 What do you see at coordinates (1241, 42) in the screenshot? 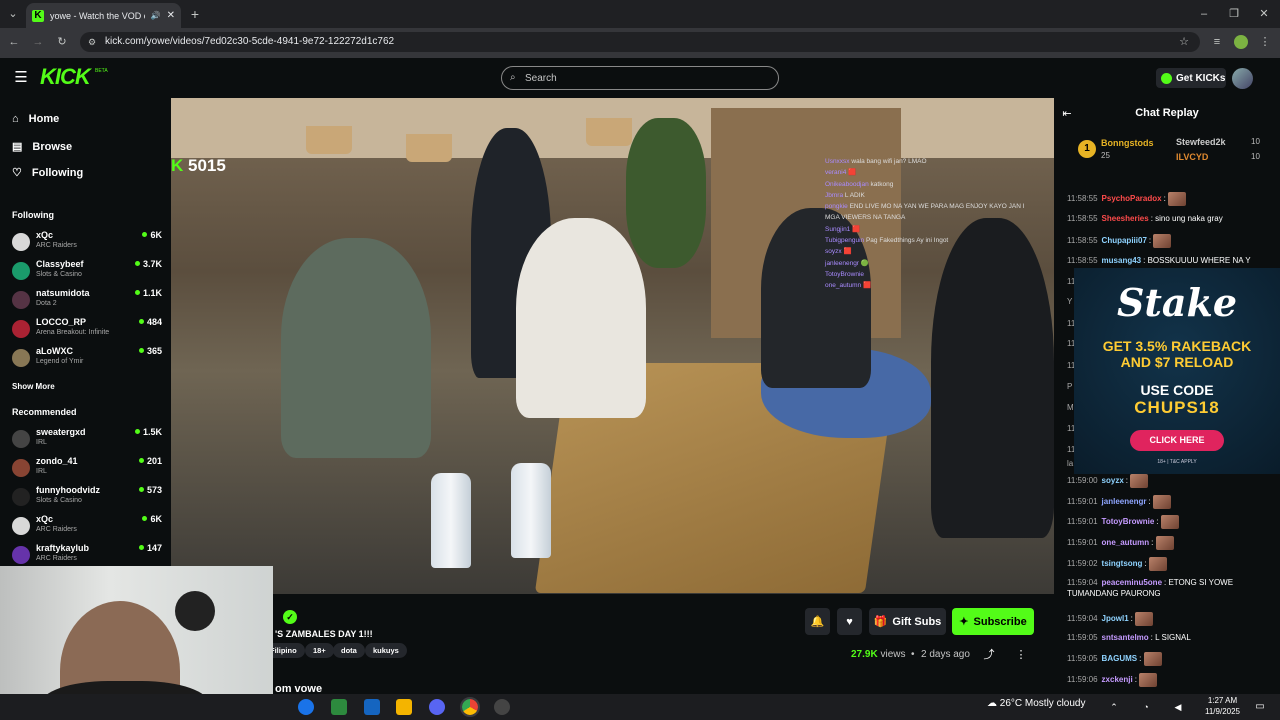
I see `profile-icon` at bounding box center [1241, 42].